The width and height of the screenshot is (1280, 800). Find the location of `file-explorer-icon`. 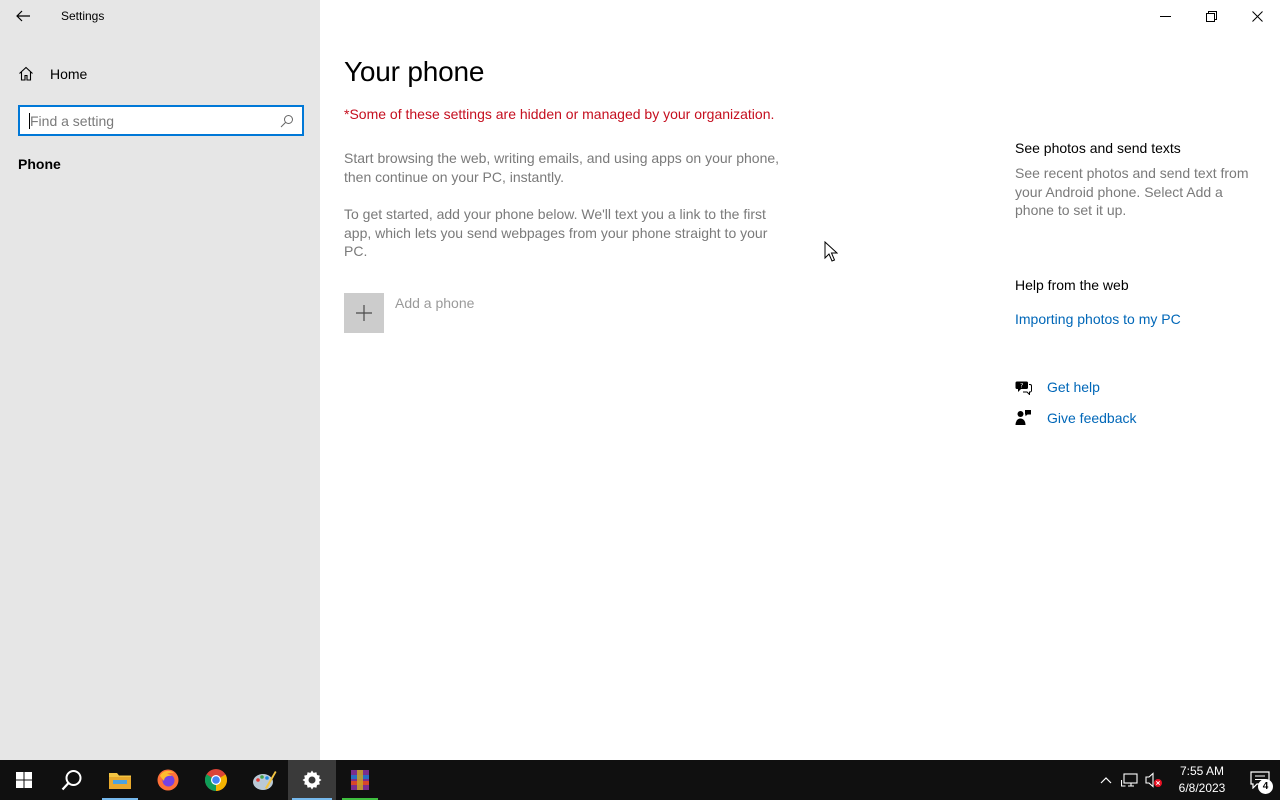

file-explorer-icon is located at coordinates (120, 781).